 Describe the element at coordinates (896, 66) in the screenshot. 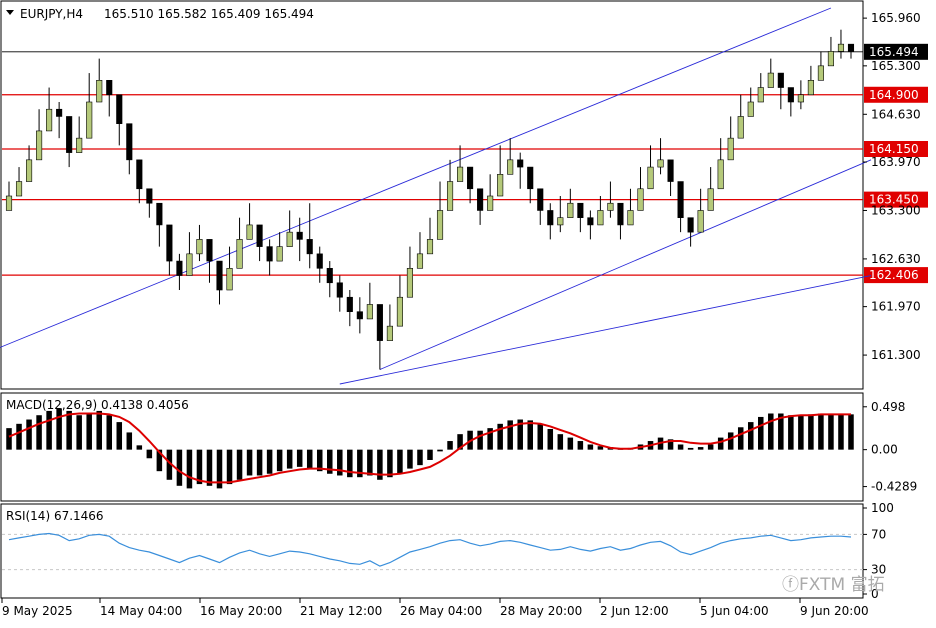

I see `price-axis-label: 165.300` at that location.